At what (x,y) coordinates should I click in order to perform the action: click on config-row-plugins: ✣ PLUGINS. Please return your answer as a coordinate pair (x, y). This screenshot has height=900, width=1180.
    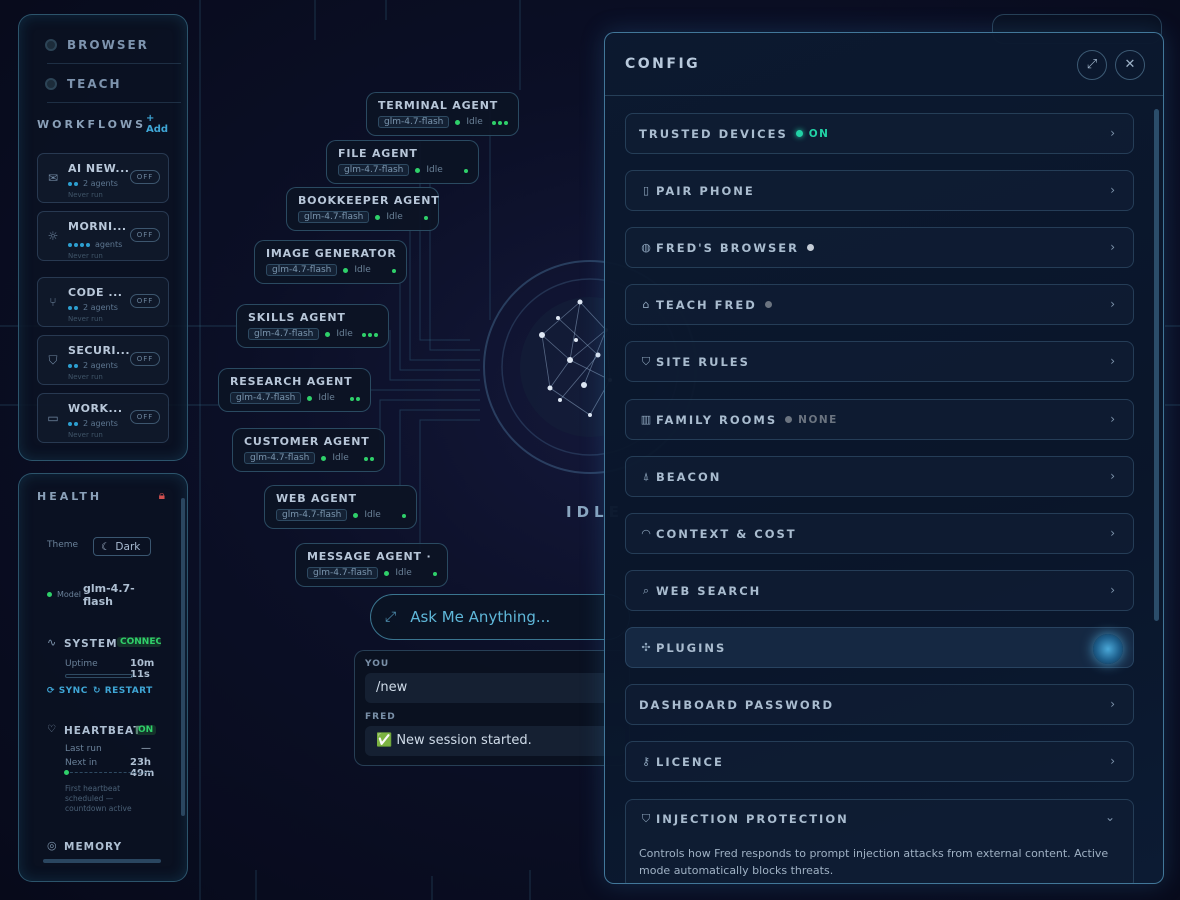
    Looking at the image, I should click on (879, 647).